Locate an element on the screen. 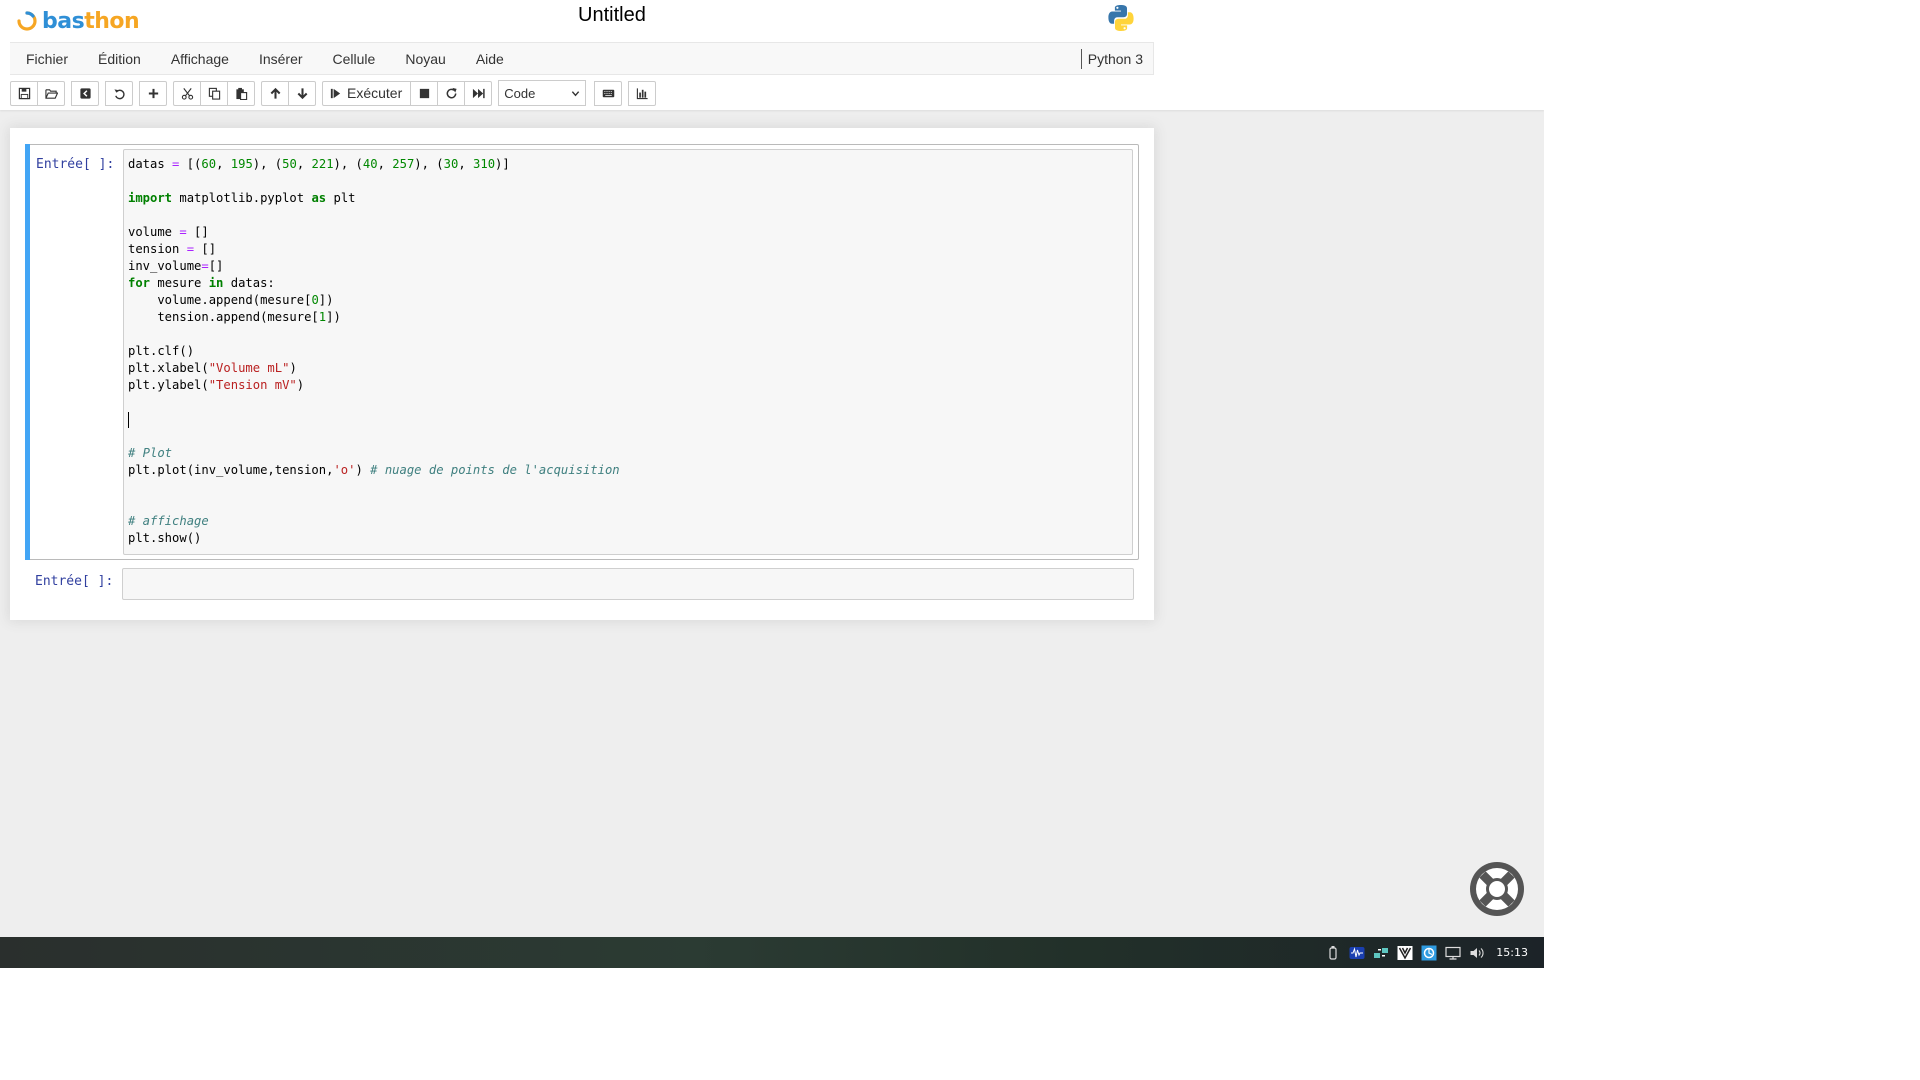 This screenshot has height=1080, width=1920. menu-affichage: Affichage is located at coordinates (200, 58).